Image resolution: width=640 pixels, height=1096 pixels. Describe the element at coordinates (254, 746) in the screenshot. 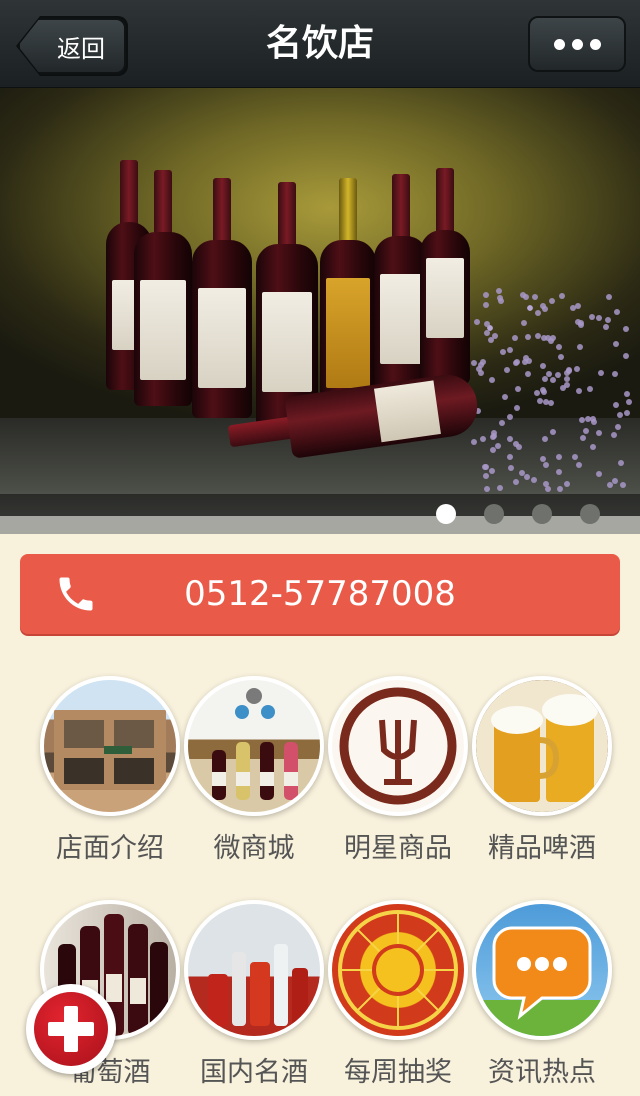

I see `micro-mall-image` at that location.